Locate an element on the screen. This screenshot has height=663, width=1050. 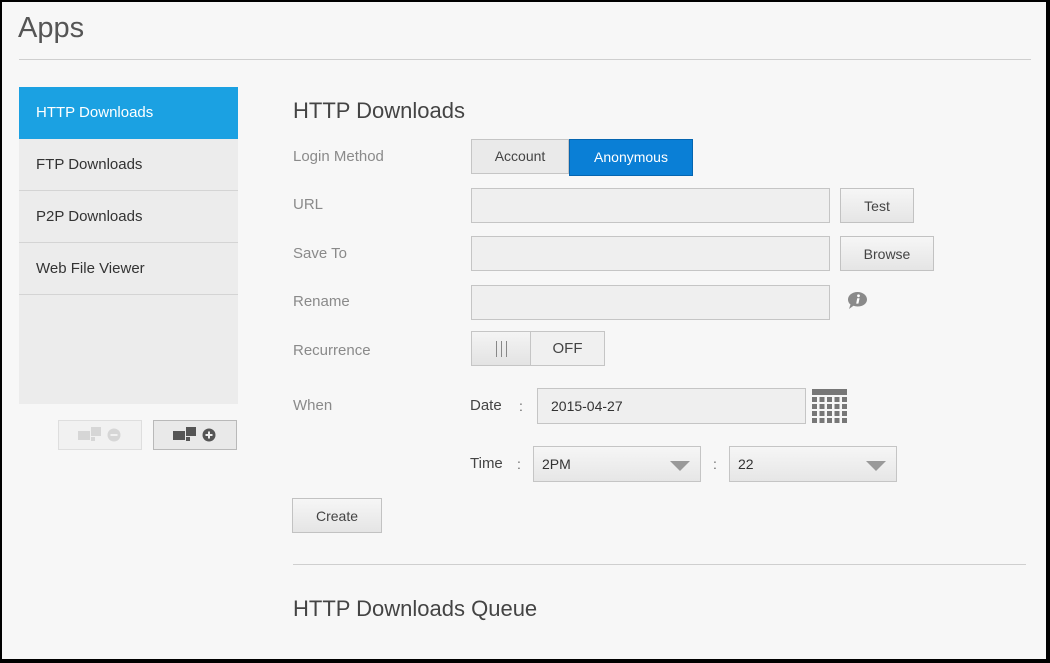
sidebar-item-ftp-downloads: FTP Downloads is located at coordinates (128, 165).